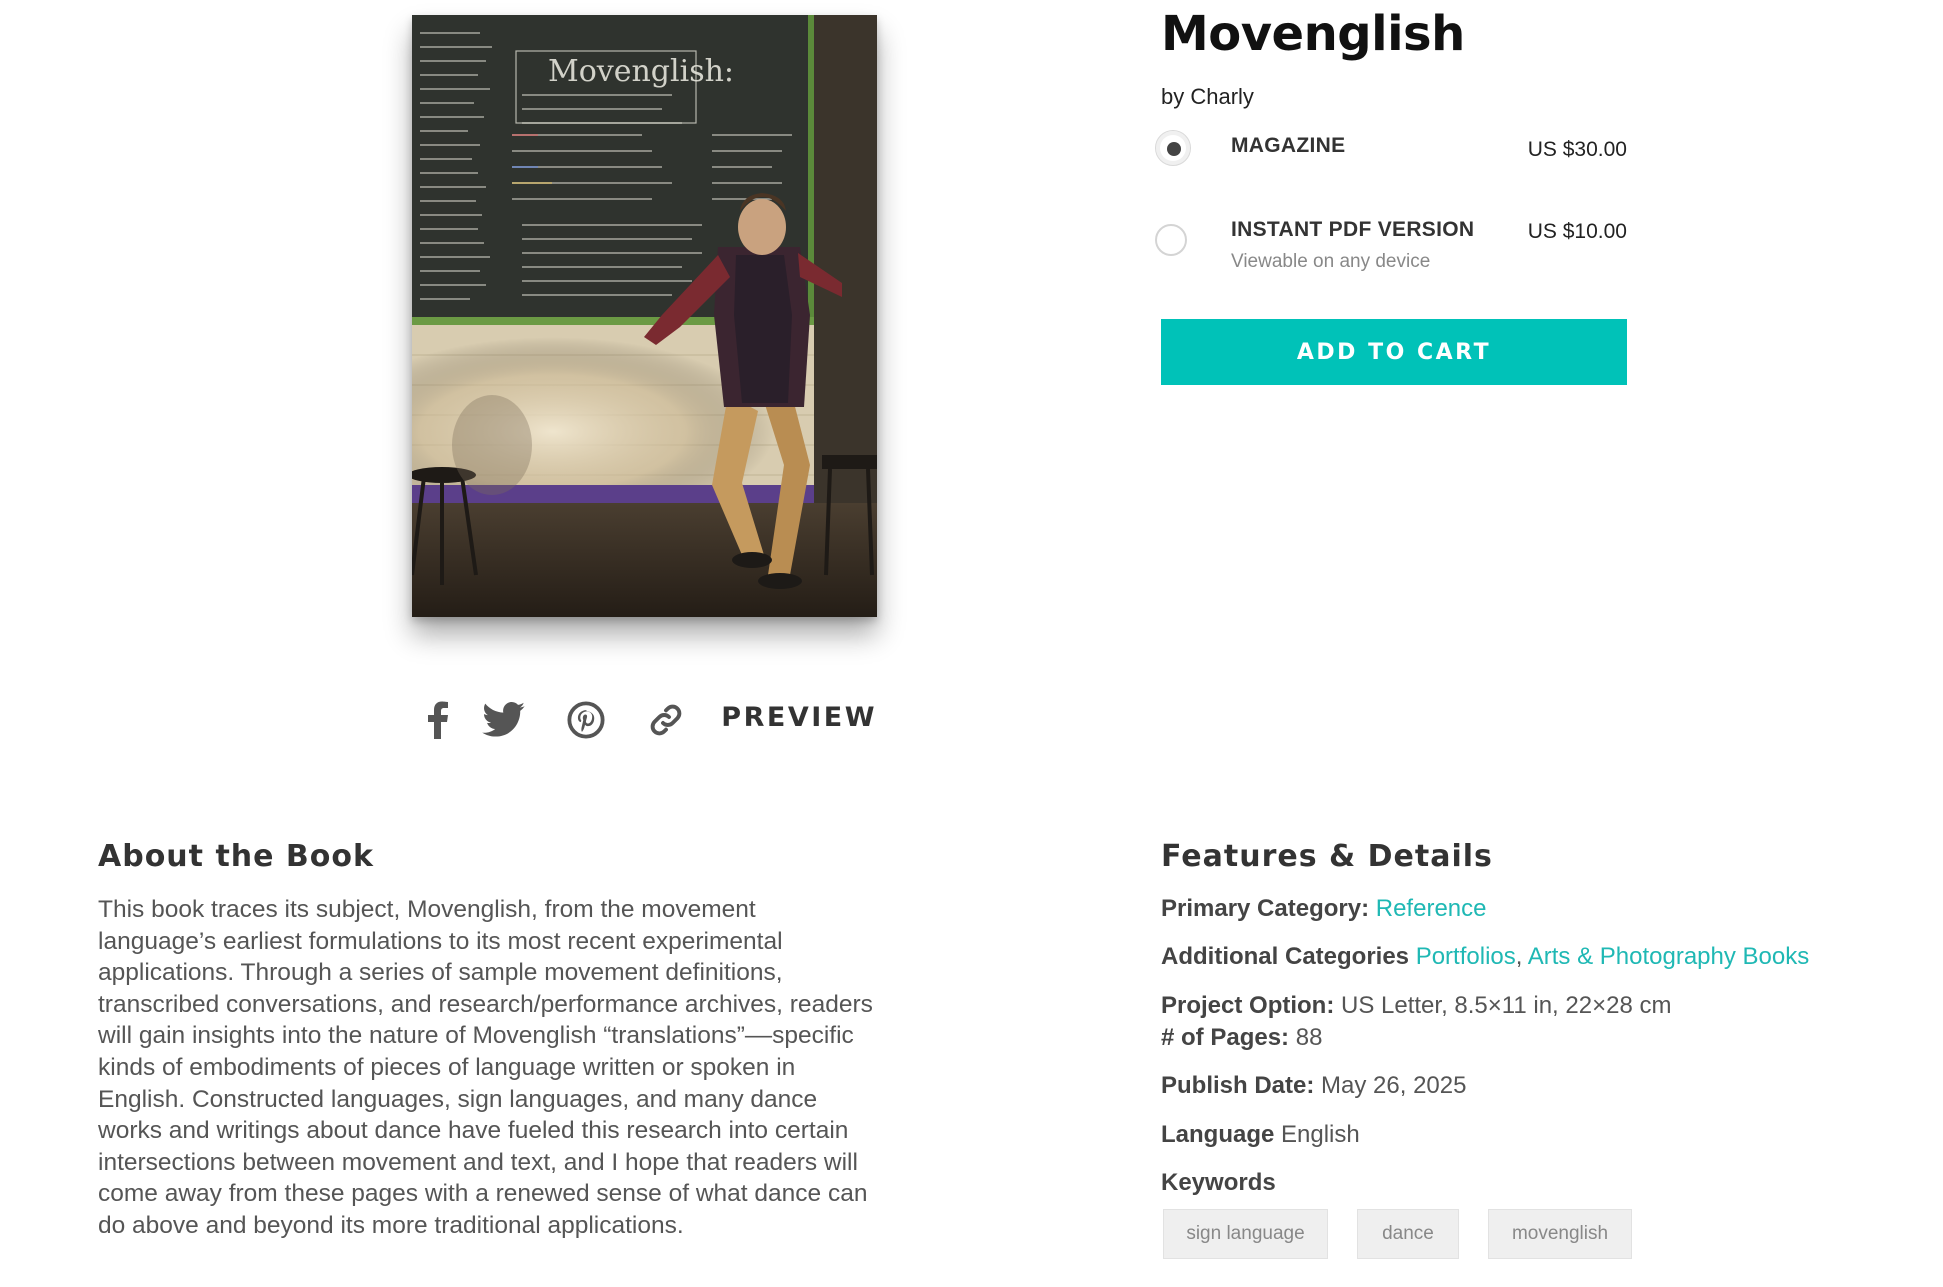 The width and height of the screenshot is (1943, 1287). What do you see at coordinates (1331, 261) in the screenshot?
I see `option-subtext: Viewable on any device` at bounding box center [1331, 261].